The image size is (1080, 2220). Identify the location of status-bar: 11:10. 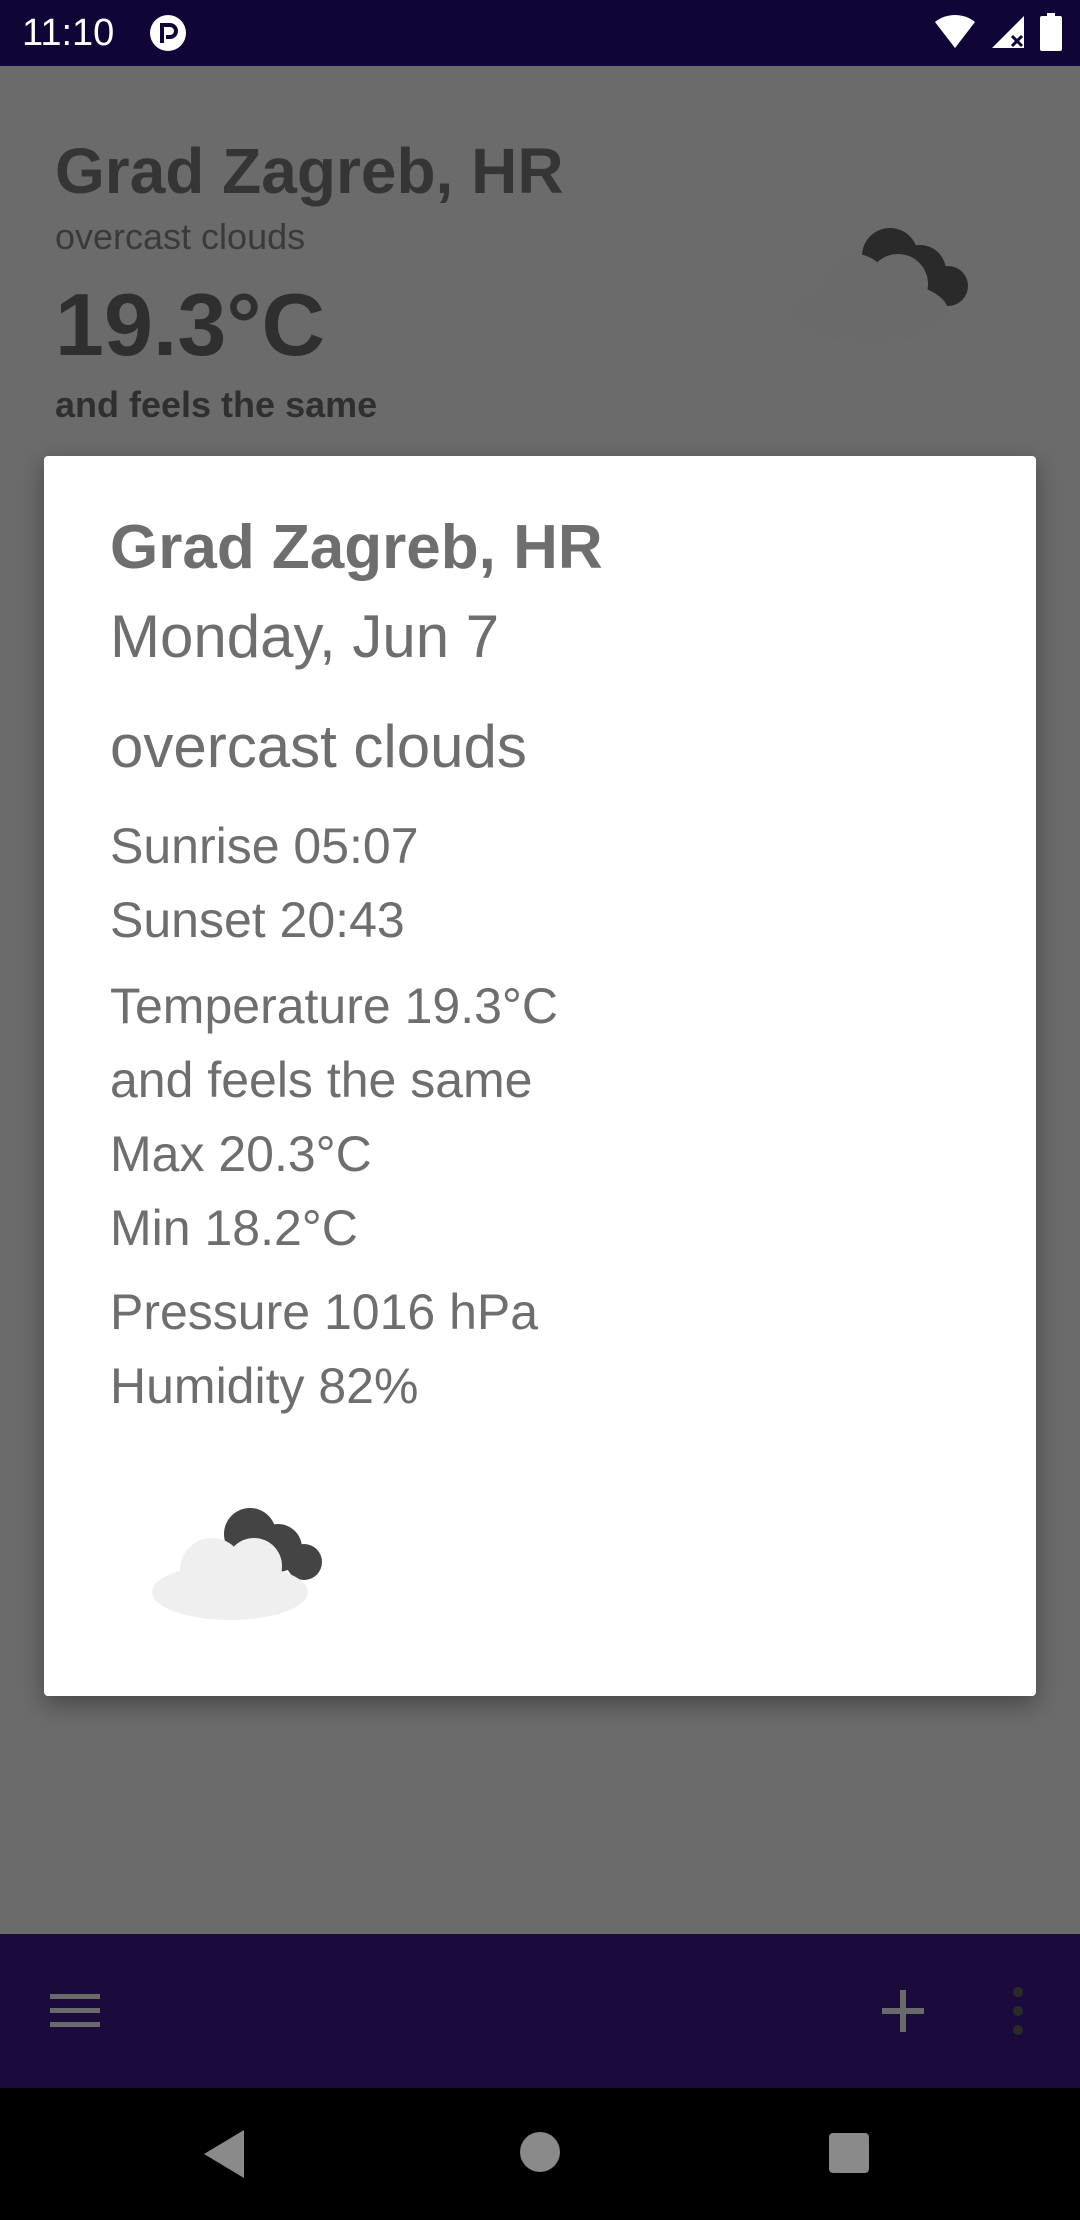
(540, 33).